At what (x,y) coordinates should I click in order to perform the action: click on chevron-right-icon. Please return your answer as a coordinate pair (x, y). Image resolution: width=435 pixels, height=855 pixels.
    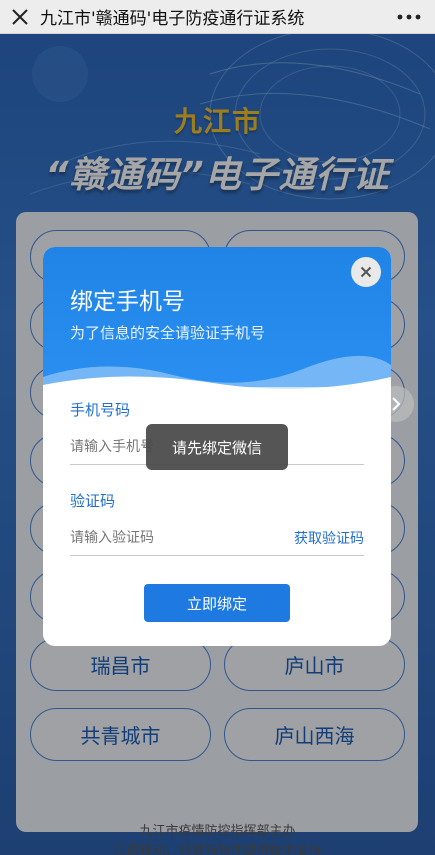
    Looking at the image, I should click on (396, 404).